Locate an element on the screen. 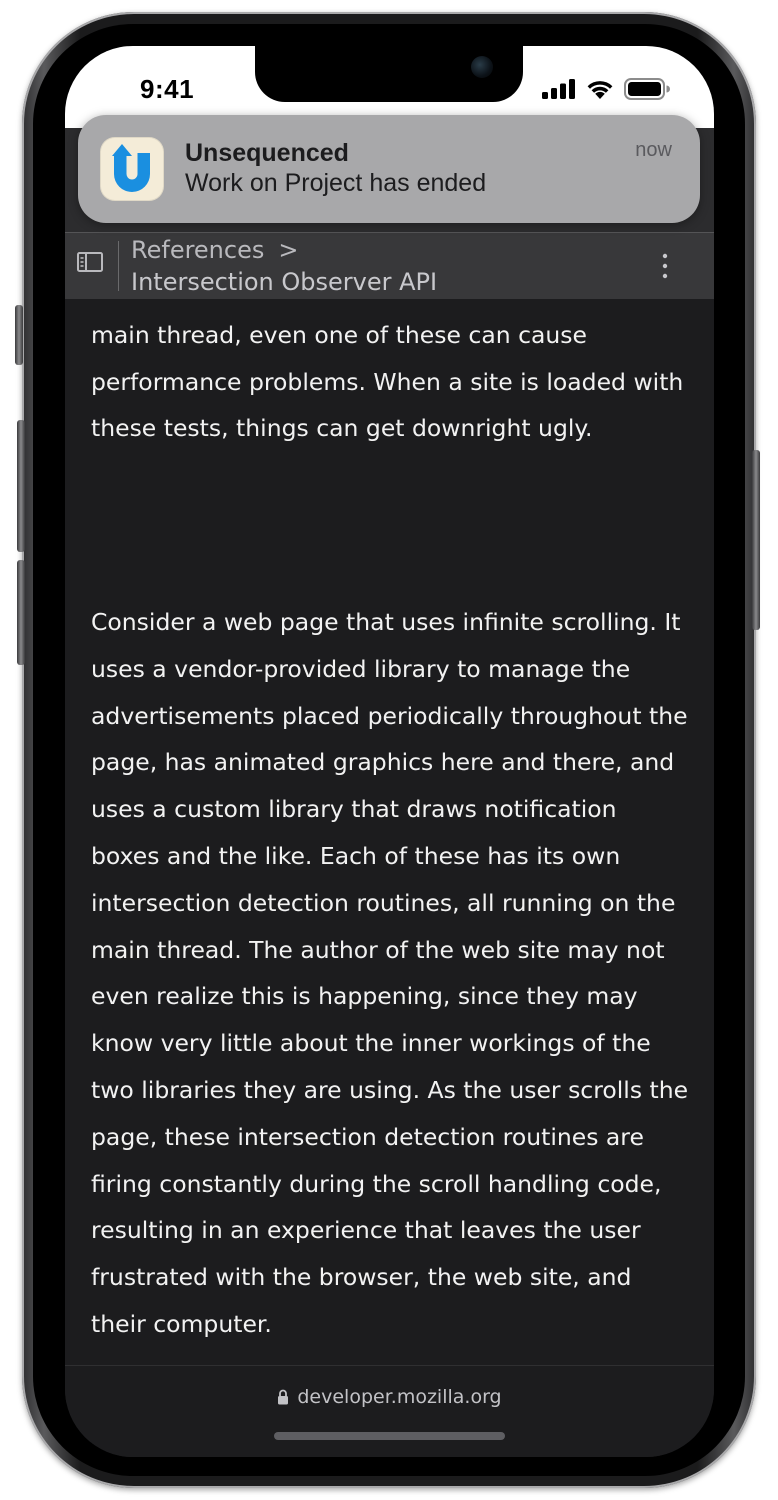 The width and height of the screenshot is (778, 1500). front-camera is located at coordinates (482, 67).